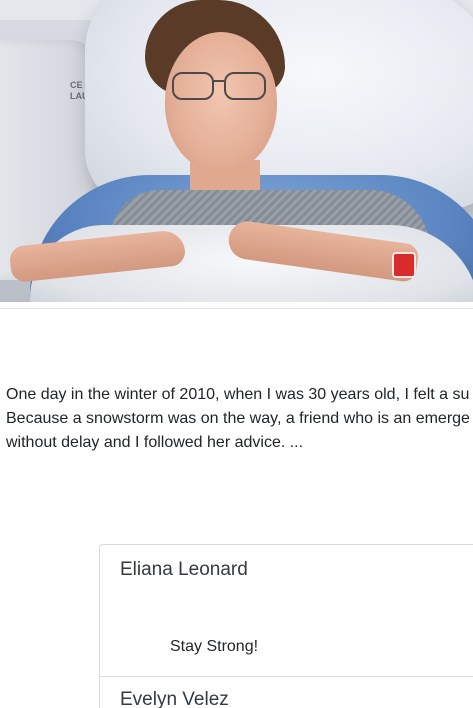 This screenshot has width=473, height=708. Describe the element at coordinates (218, 81) in the screenshot. I see `glasses-bridge` at that location.